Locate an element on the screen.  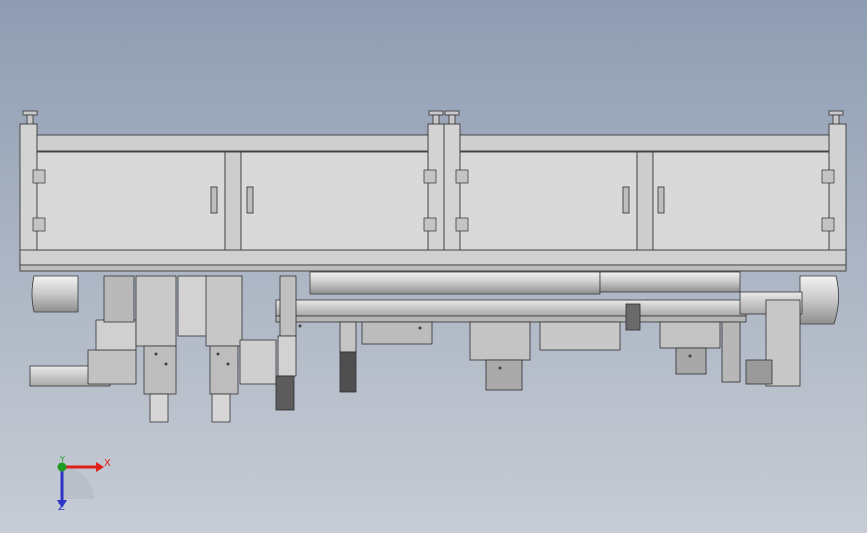
left-modules is located at coordinates (206, 349).